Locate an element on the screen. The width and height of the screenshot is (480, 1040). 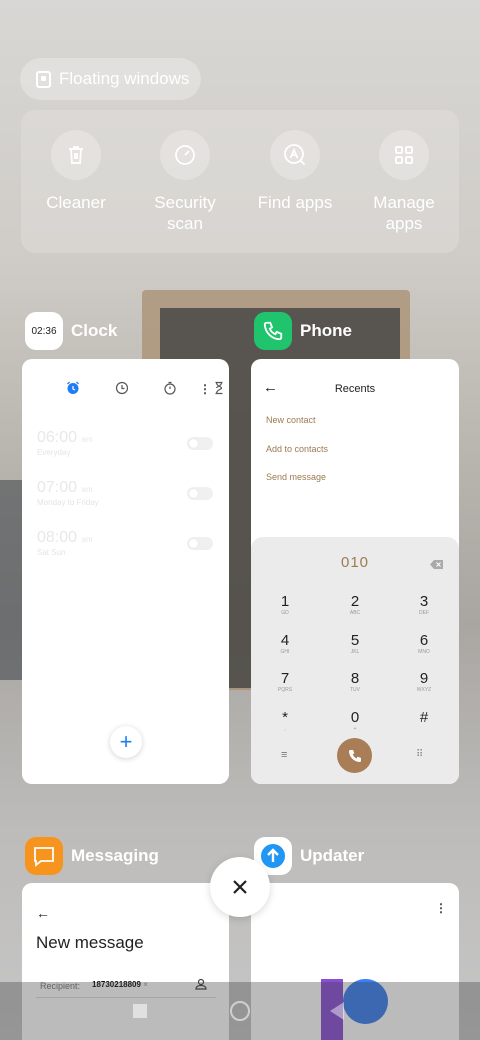
home-nav-icon is located at coordinates (240, 1011).